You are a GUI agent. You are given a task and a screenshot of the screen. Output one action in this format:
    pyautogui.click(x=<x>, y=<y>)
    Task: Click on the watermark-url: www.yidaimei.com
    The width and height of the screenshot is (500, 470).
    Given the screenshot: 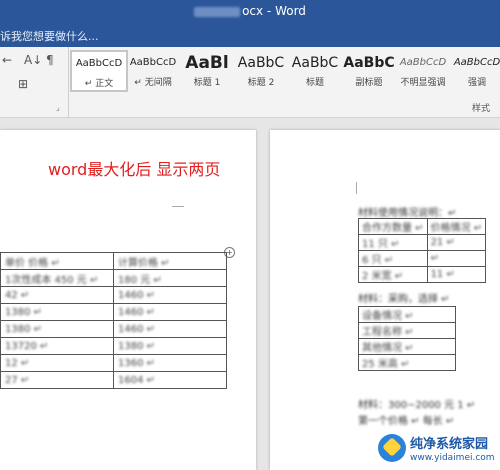 What is the action you would take?
    pyautogui.click(x=452, y=458)
    